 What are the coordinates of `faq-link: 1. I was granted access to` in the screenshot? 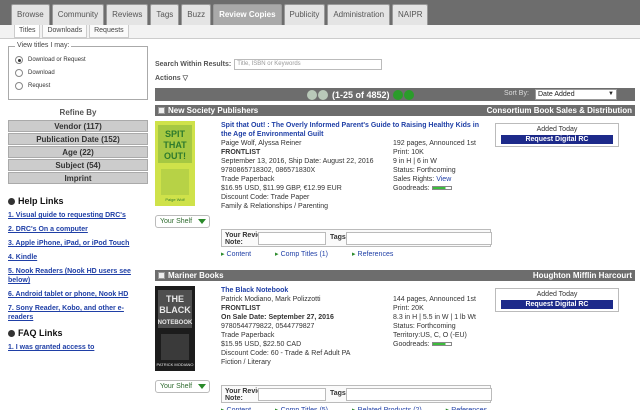 It's located at (78, 347).